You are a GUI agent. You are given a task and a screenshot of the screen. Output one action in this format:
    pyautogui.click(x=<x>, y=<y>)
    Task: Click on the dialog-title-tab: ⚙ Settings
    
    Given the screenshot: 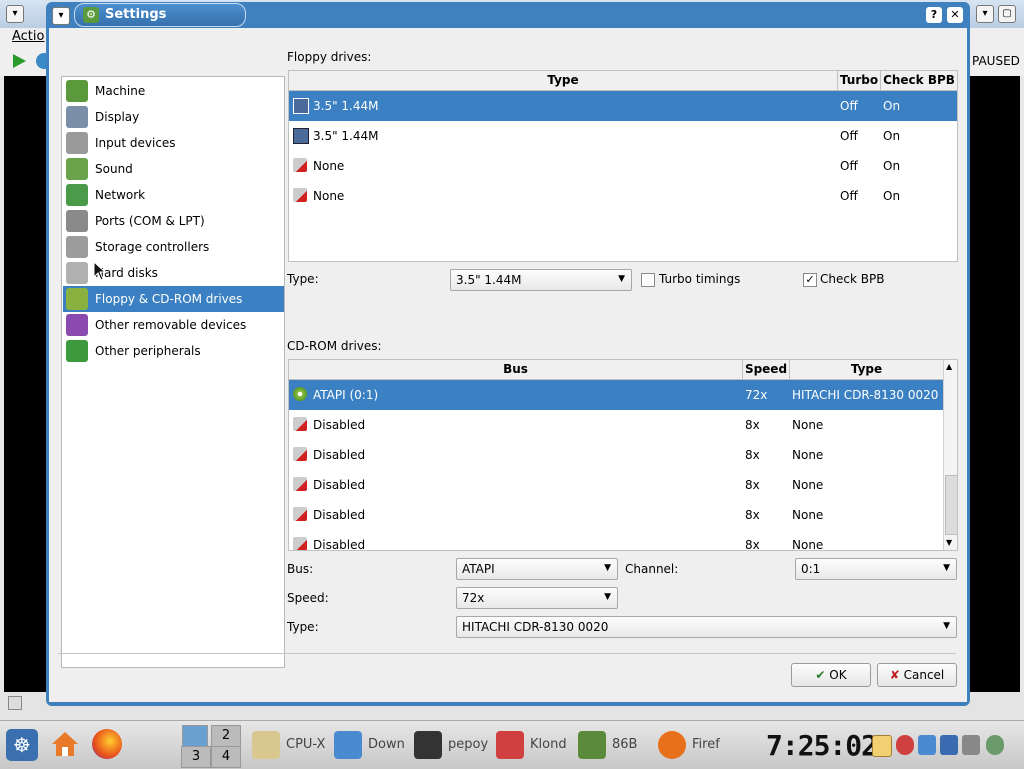 What is the action you would take?
    pyautogui.click(x=160, y=15)
    